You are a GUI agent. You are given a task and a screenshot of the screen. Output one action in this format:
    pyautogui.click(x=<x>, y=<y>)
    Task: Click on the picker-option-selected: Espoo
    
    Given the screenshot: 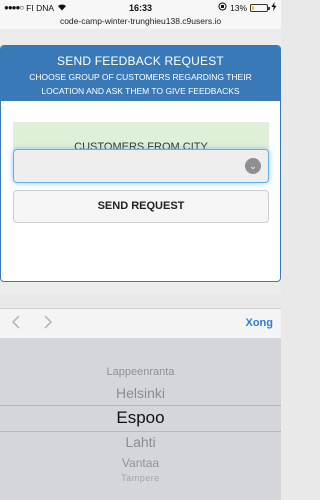 What is the action you would take?
    pyautogui.click(x=140, y=418)
    